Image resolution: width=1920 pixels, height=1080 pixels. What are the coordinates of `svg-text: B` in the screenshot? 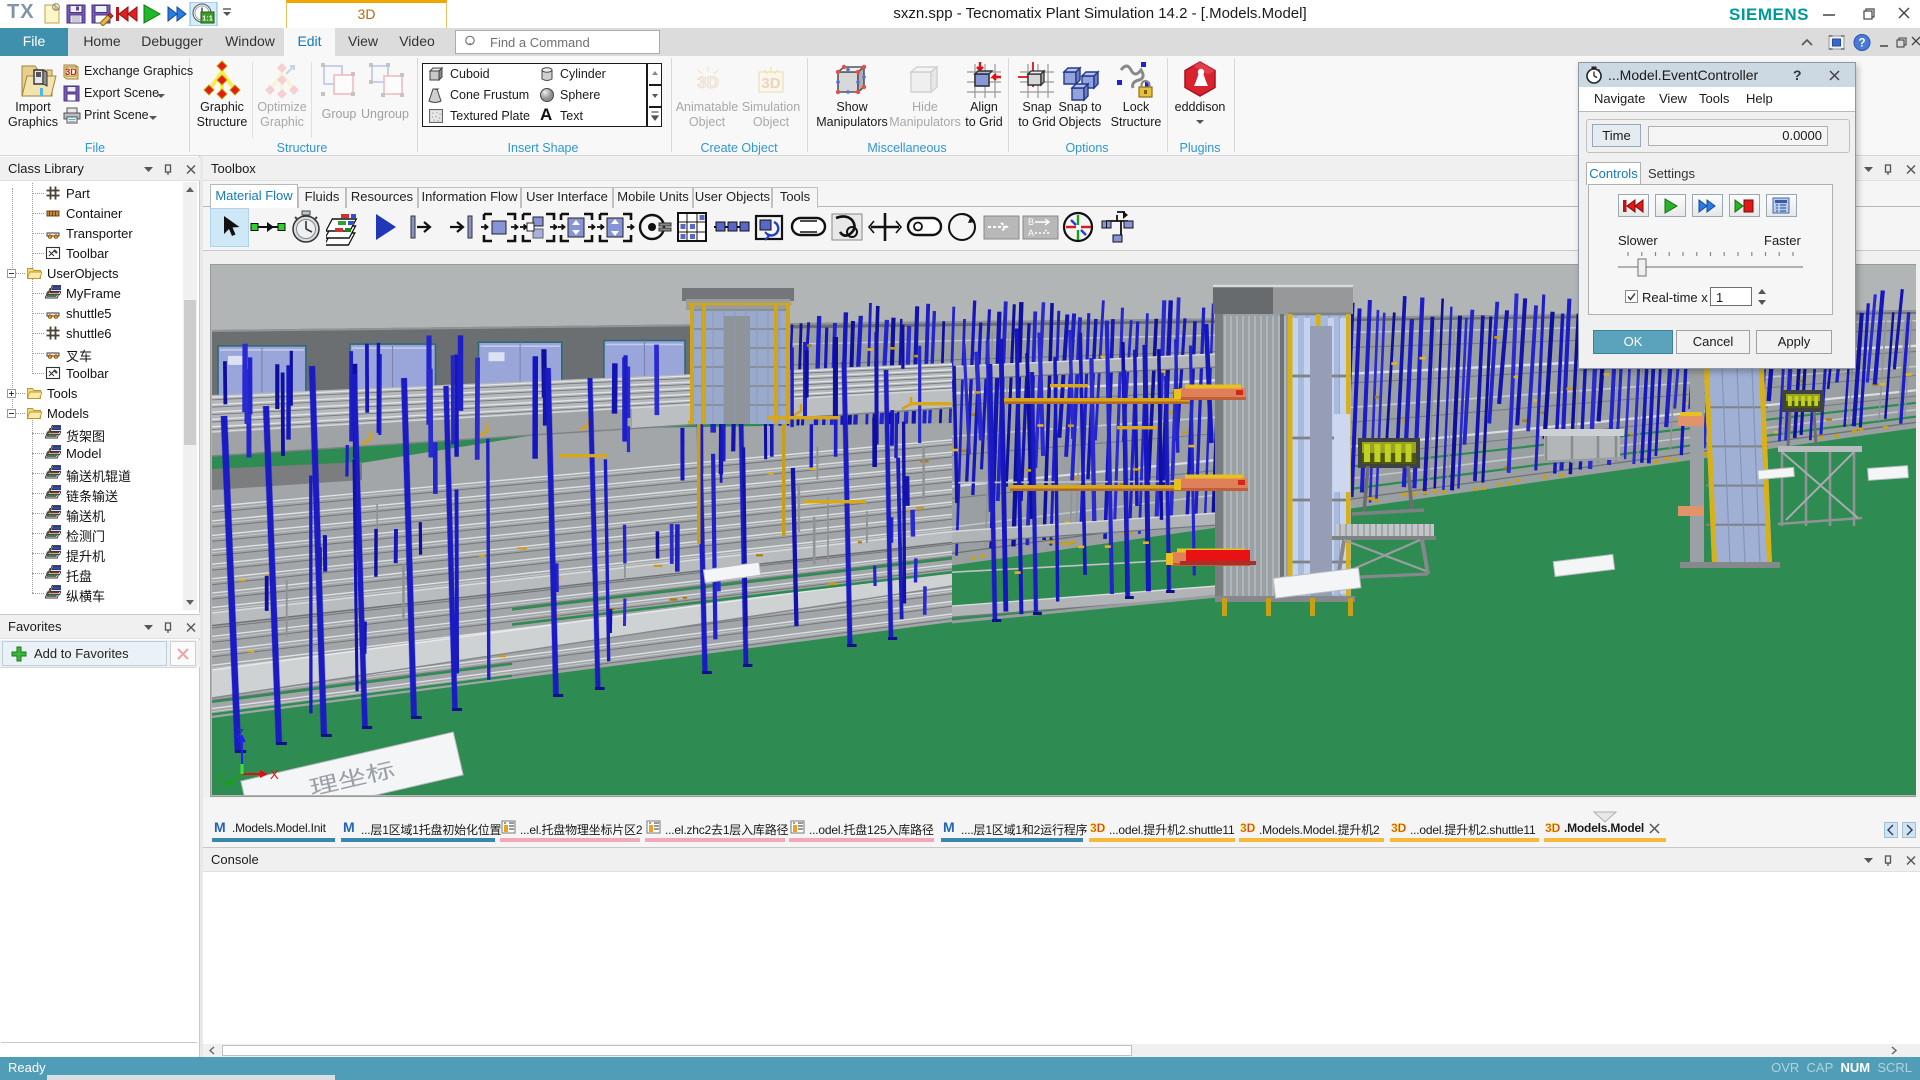 It's located at (1031, 222).